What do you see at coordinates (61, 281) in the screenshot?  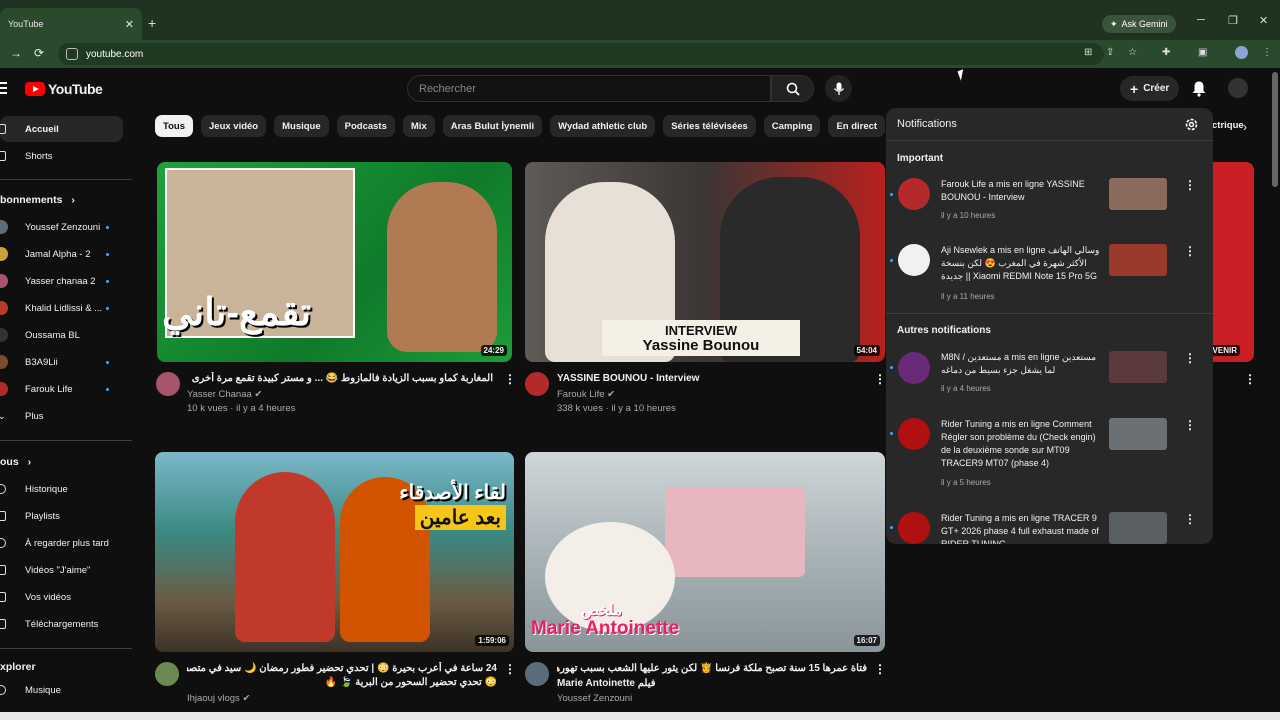 I see `sidebar-item-channel: Yasser chanaa 2` at bounding box center [61, 281].